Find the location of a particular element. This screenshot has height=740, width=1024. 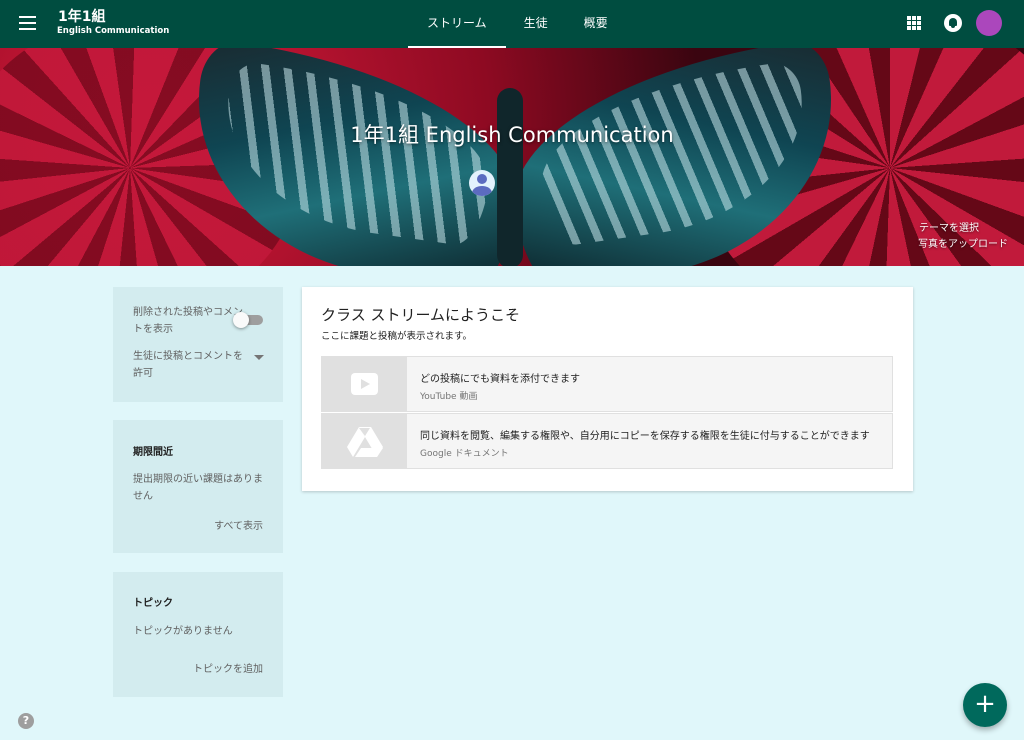

topics-heading: トピック is located at coordinates (153, 603).